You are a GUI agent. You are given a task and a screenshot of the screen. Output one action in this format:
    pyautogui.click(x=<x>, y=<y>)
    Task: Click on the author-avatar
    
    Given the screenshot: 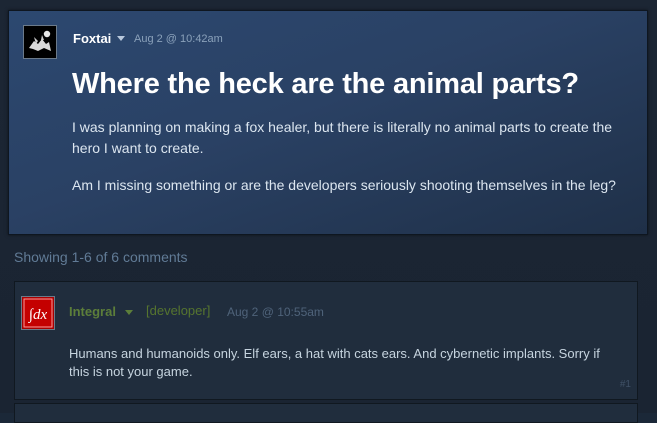 What is the action you would take?
    pyautogui.click(x=40, y=42)
    